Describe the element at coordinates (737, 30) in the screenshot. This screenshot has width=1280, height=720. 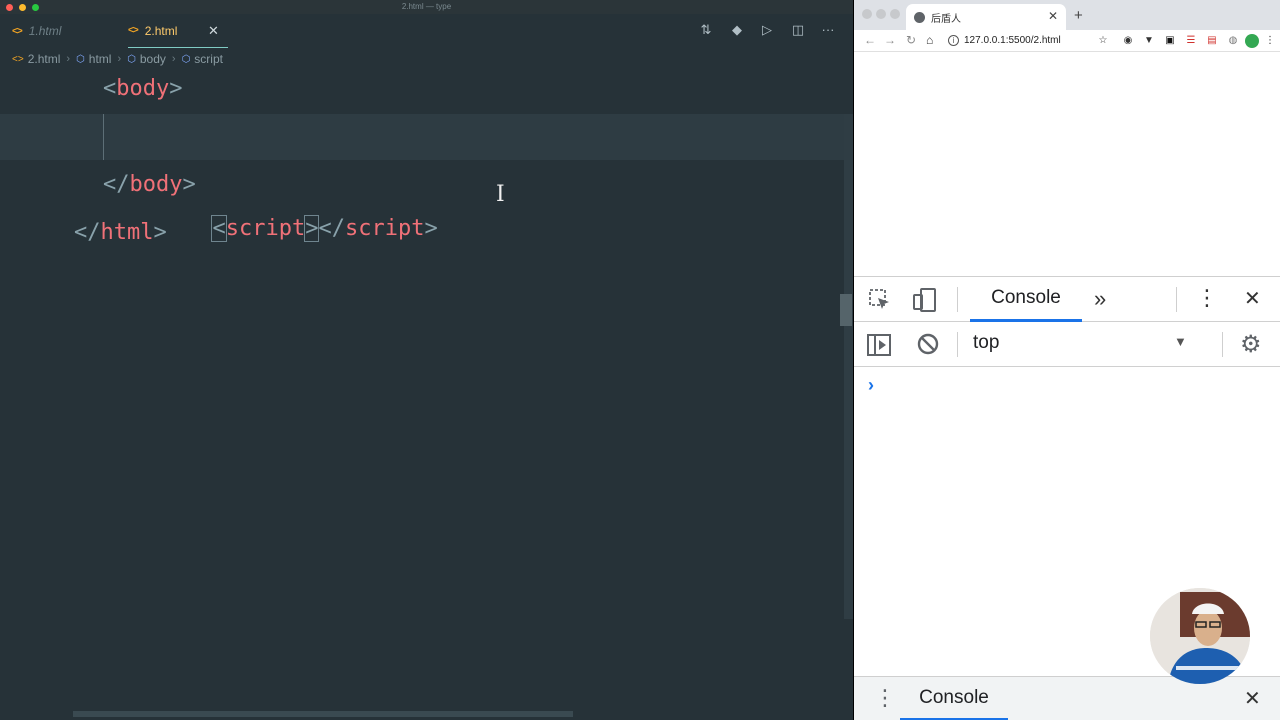
I see `git-icon: ◆` at that location.